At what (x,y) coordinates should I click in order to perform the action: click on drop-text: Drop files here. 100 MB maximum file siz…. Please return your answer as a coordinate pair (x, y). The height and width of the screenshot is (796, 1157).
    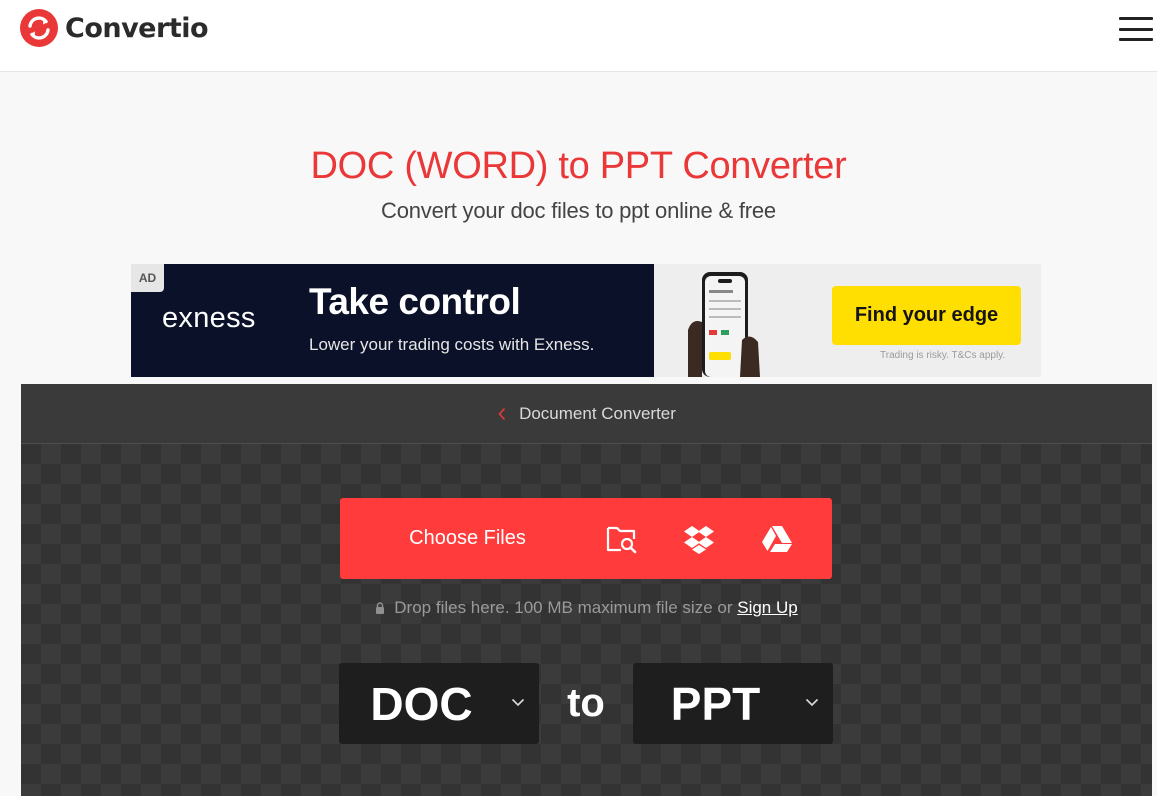
    Looking at the image, I should click on (566, 607).